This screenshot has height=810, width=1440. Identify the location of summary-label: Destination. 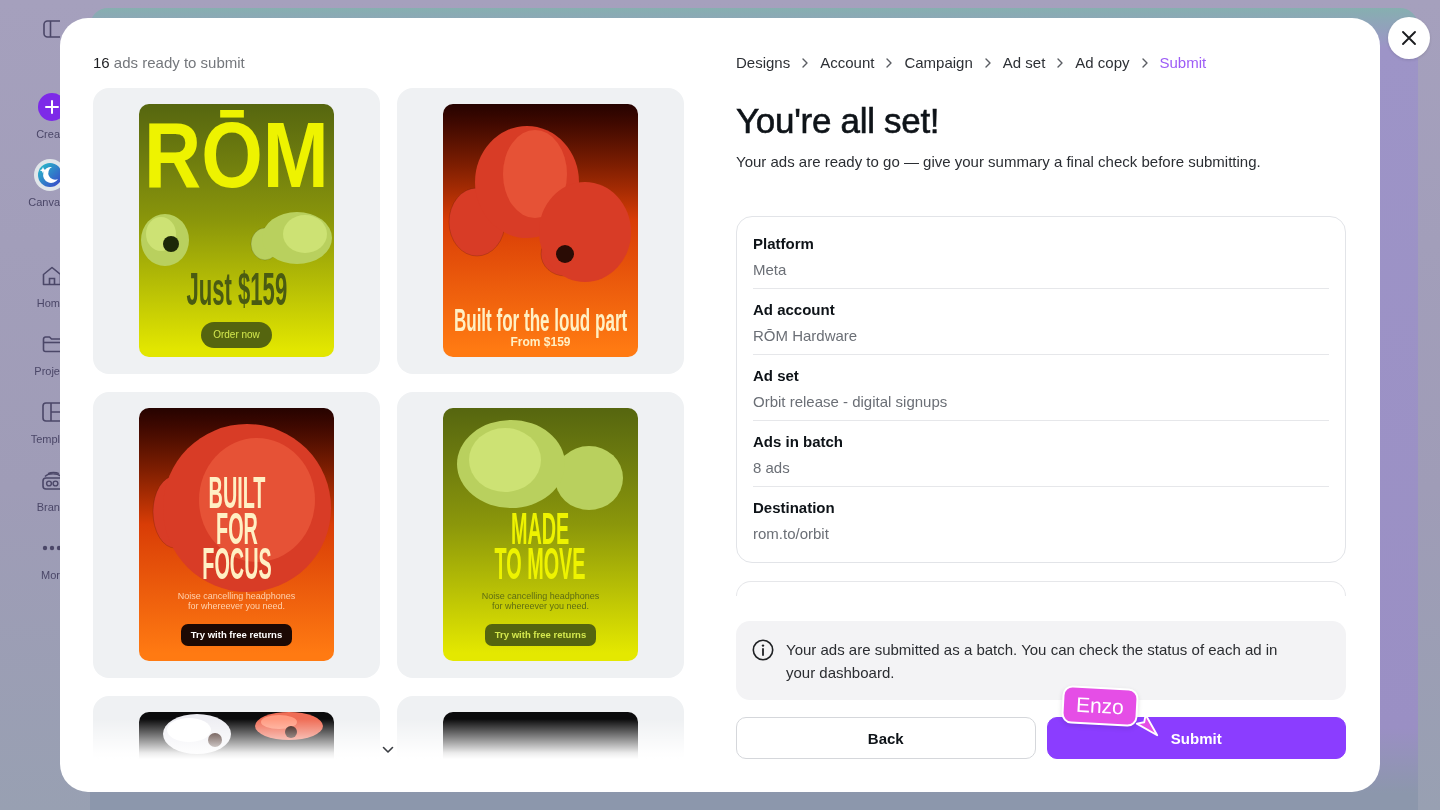
(794, 508).